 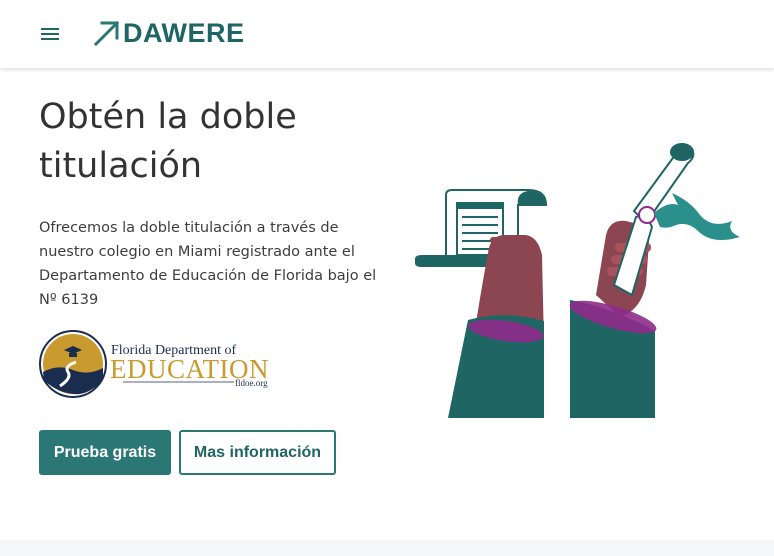 I want to click on left-finger, so click(x=505, y=240).